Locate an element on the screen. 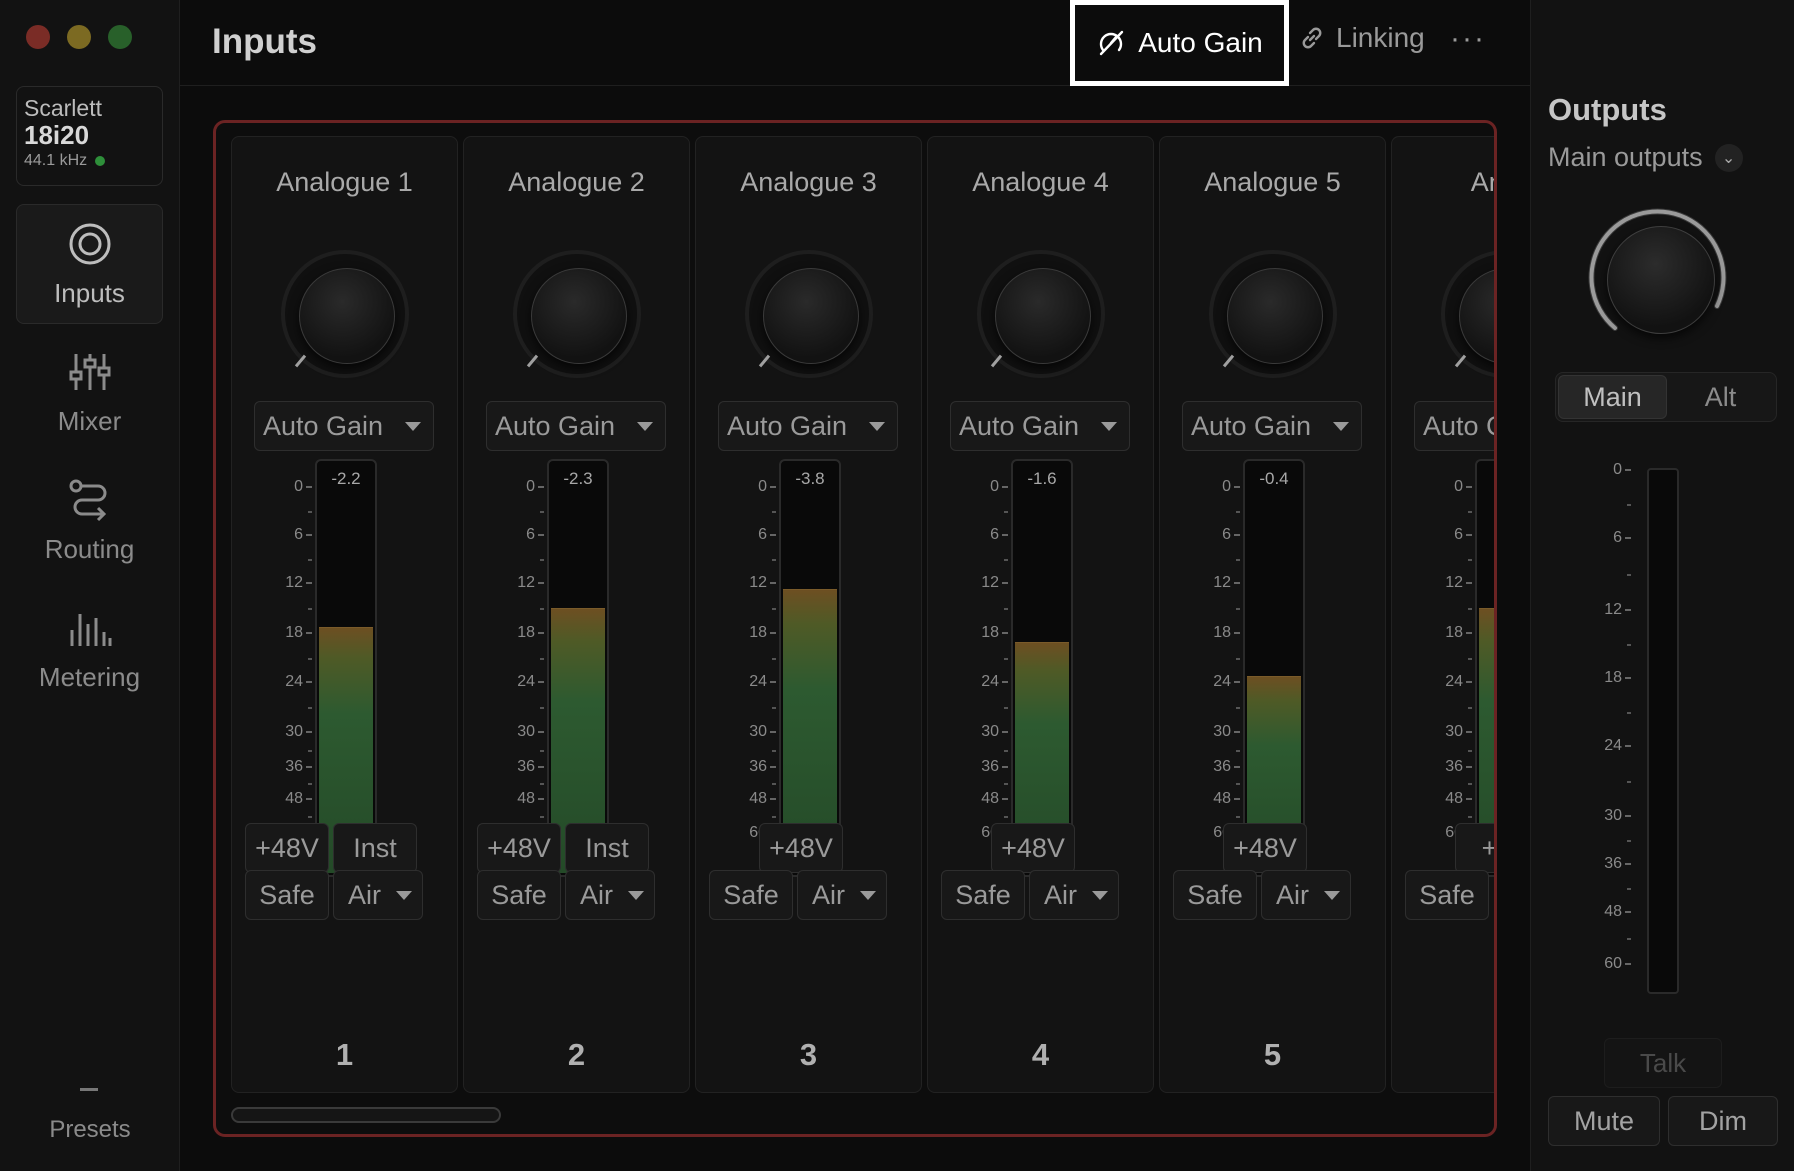  sidebar-item-mixer: Mixer is located at coordinates (89, 392).